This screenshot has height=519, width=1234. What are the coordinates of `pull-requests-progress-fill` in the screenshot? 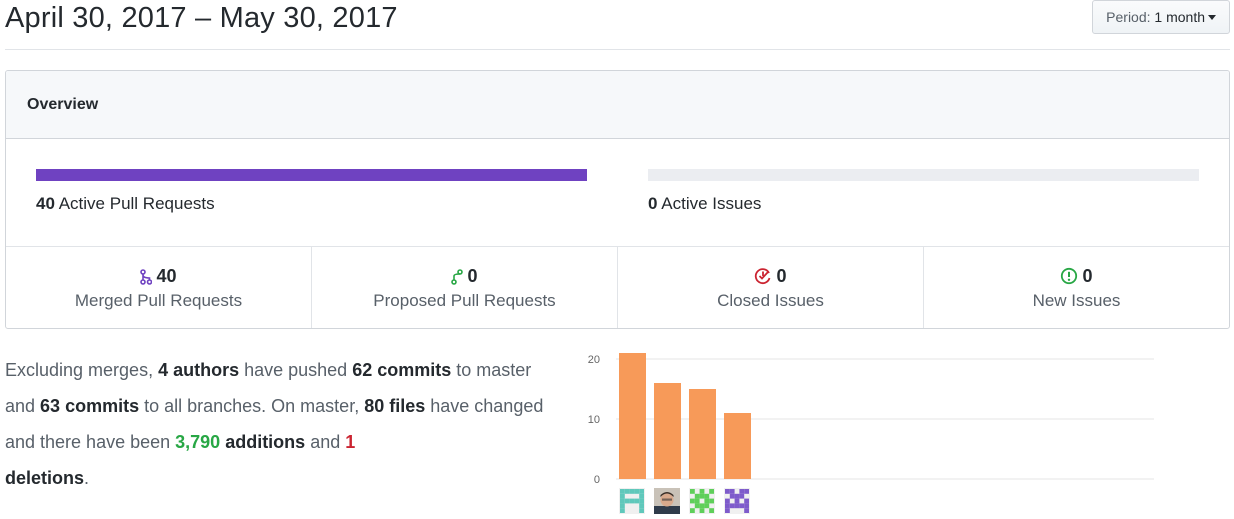 It's located at (311, 175).